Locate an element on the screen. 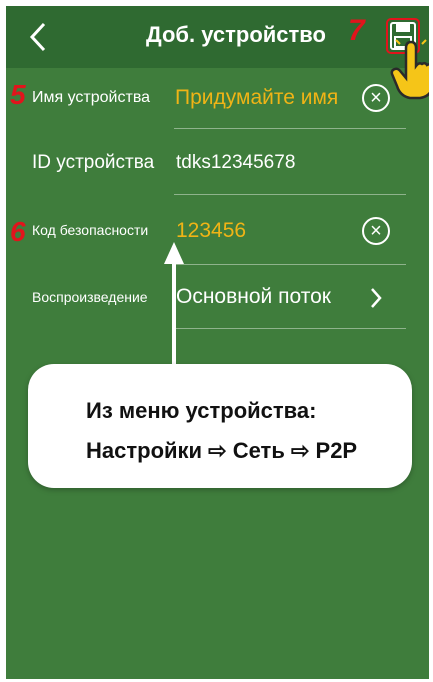  step-number-7: 7 is located at coordinates (356, 30).